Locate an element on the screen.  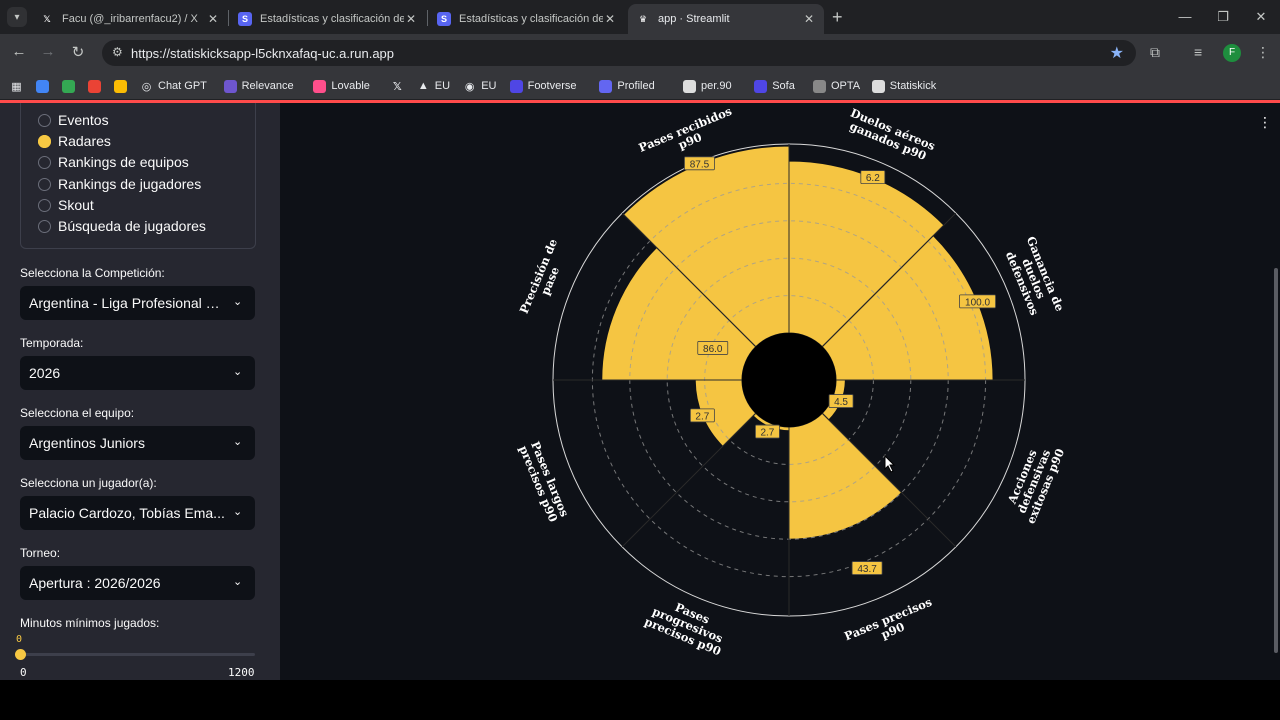
bookmark-per90: per.90 is located at coordinates (707, 86).